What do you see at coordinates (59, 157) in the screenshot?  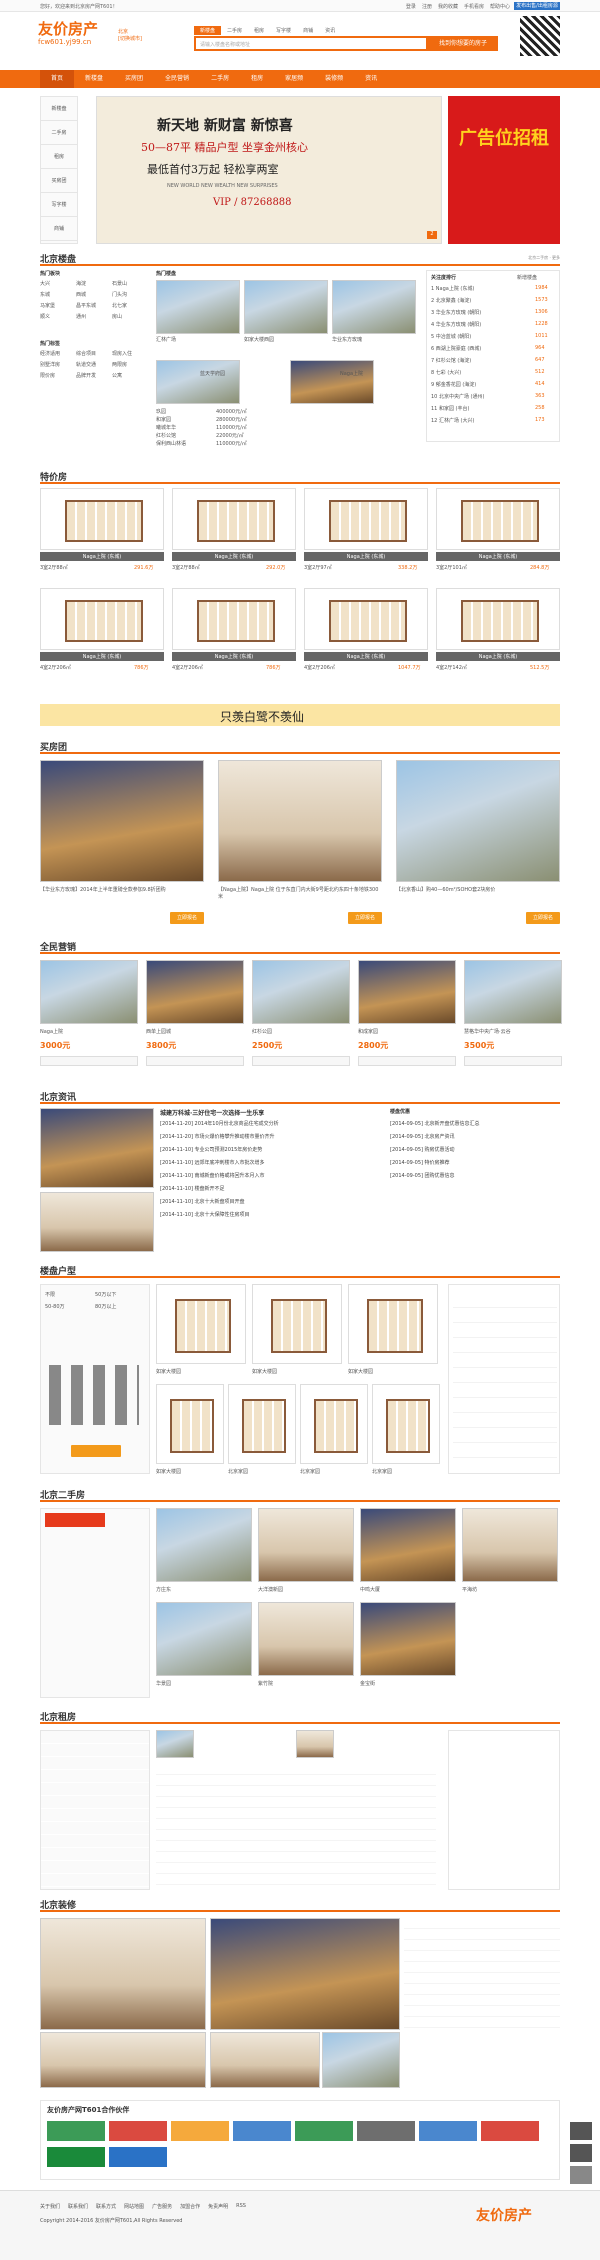 I see `sidebar-item: 租房` at bounding box center [59, 157].